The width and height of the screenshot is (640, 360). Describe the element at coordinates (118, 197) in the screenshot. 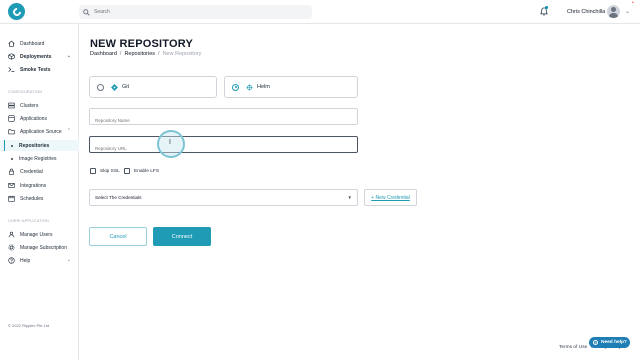

I see `credentials-select-value: Select The Credentials` at that location.